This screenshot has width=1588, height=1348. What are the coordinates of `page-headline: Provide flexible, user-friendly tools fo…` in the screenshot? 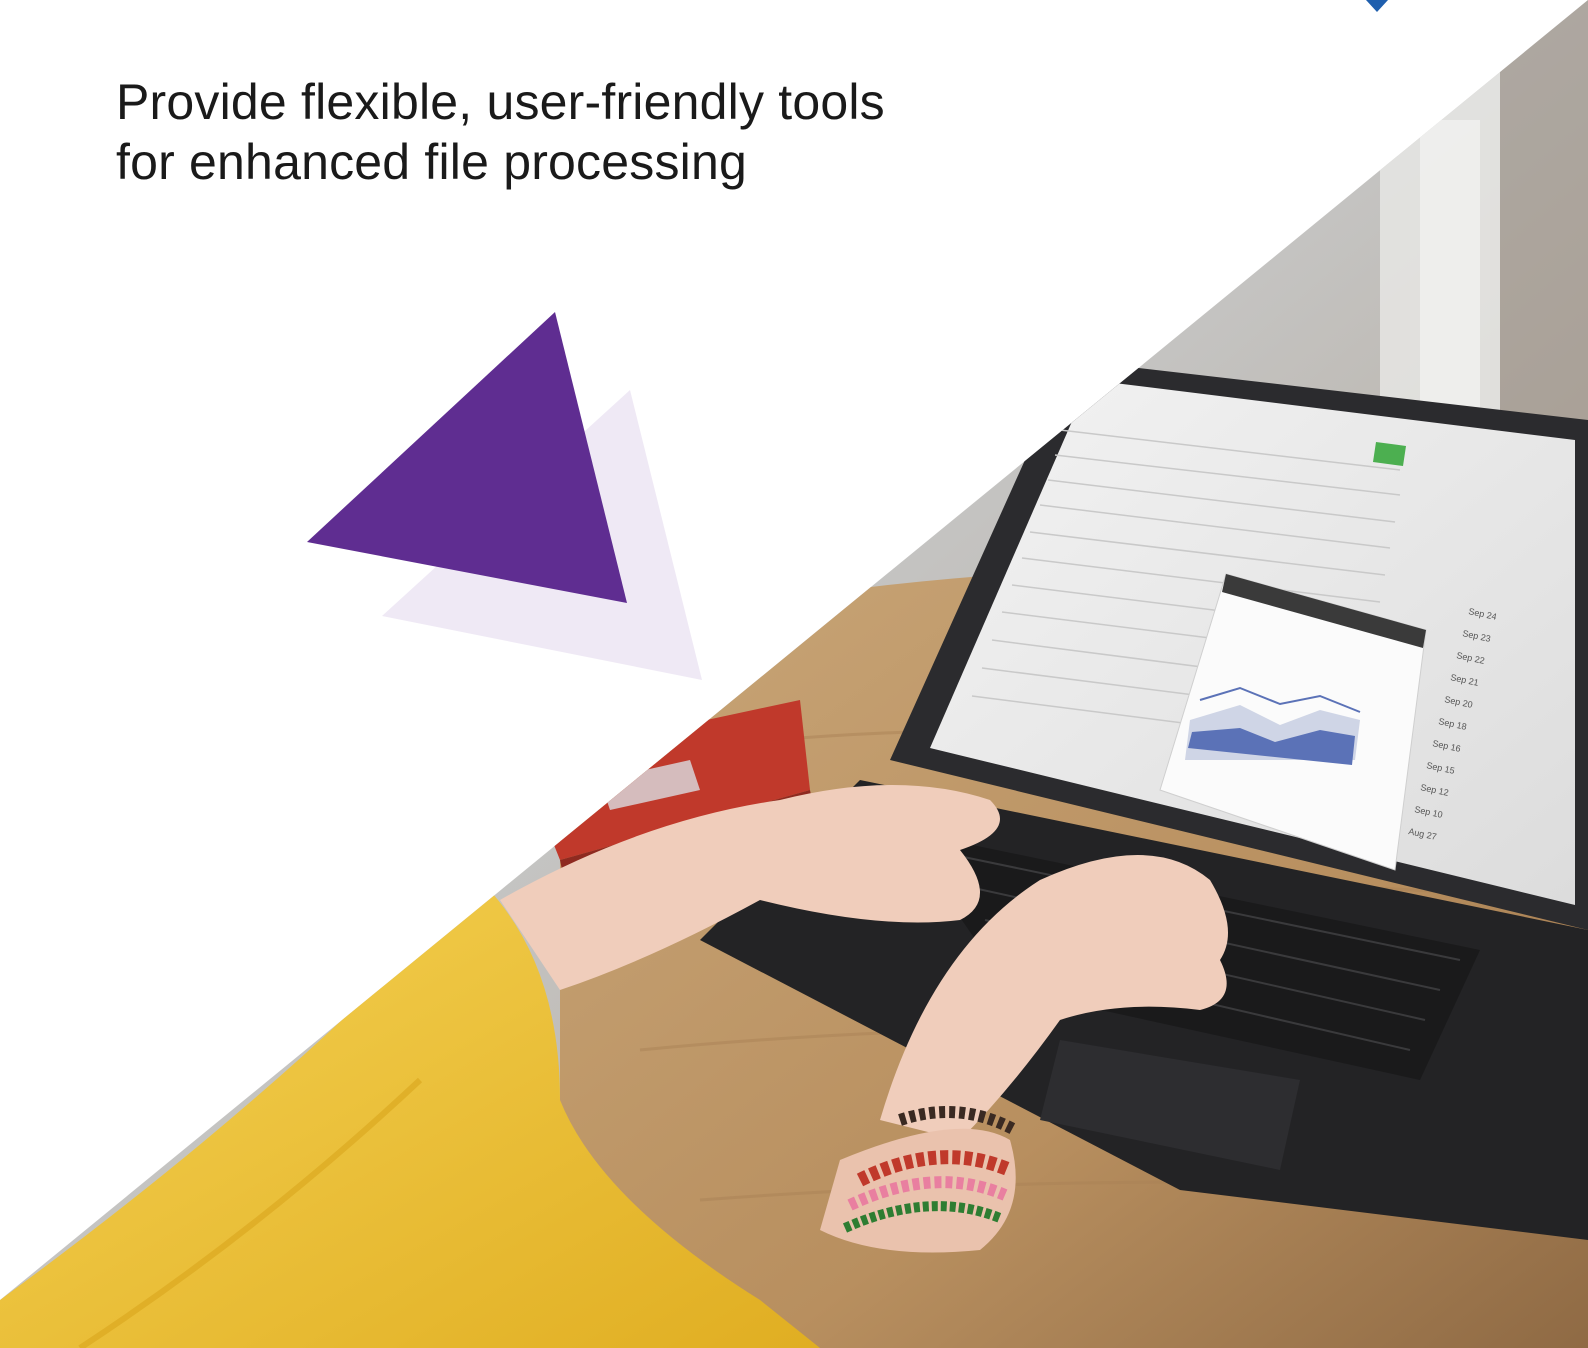 It's located at (566, 132).